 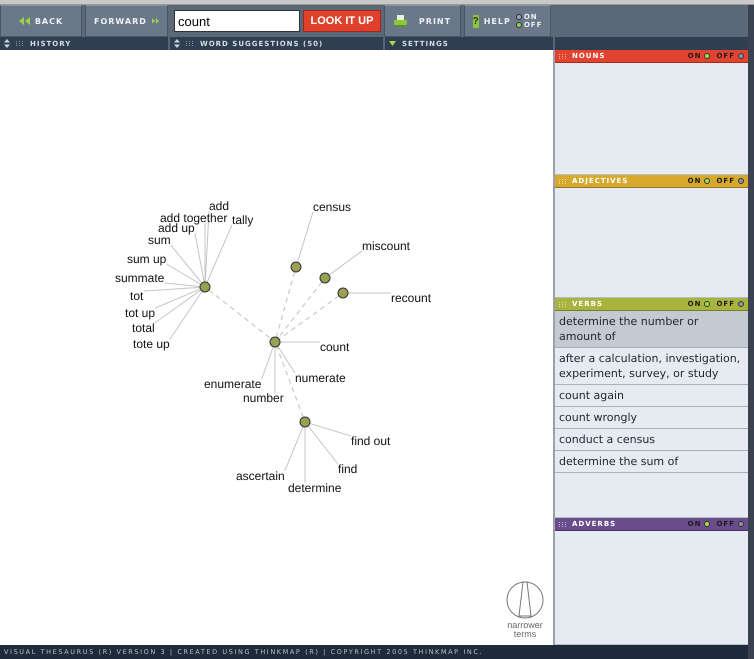 I want to click on word-label: numerate, so click(x=320, y=378).